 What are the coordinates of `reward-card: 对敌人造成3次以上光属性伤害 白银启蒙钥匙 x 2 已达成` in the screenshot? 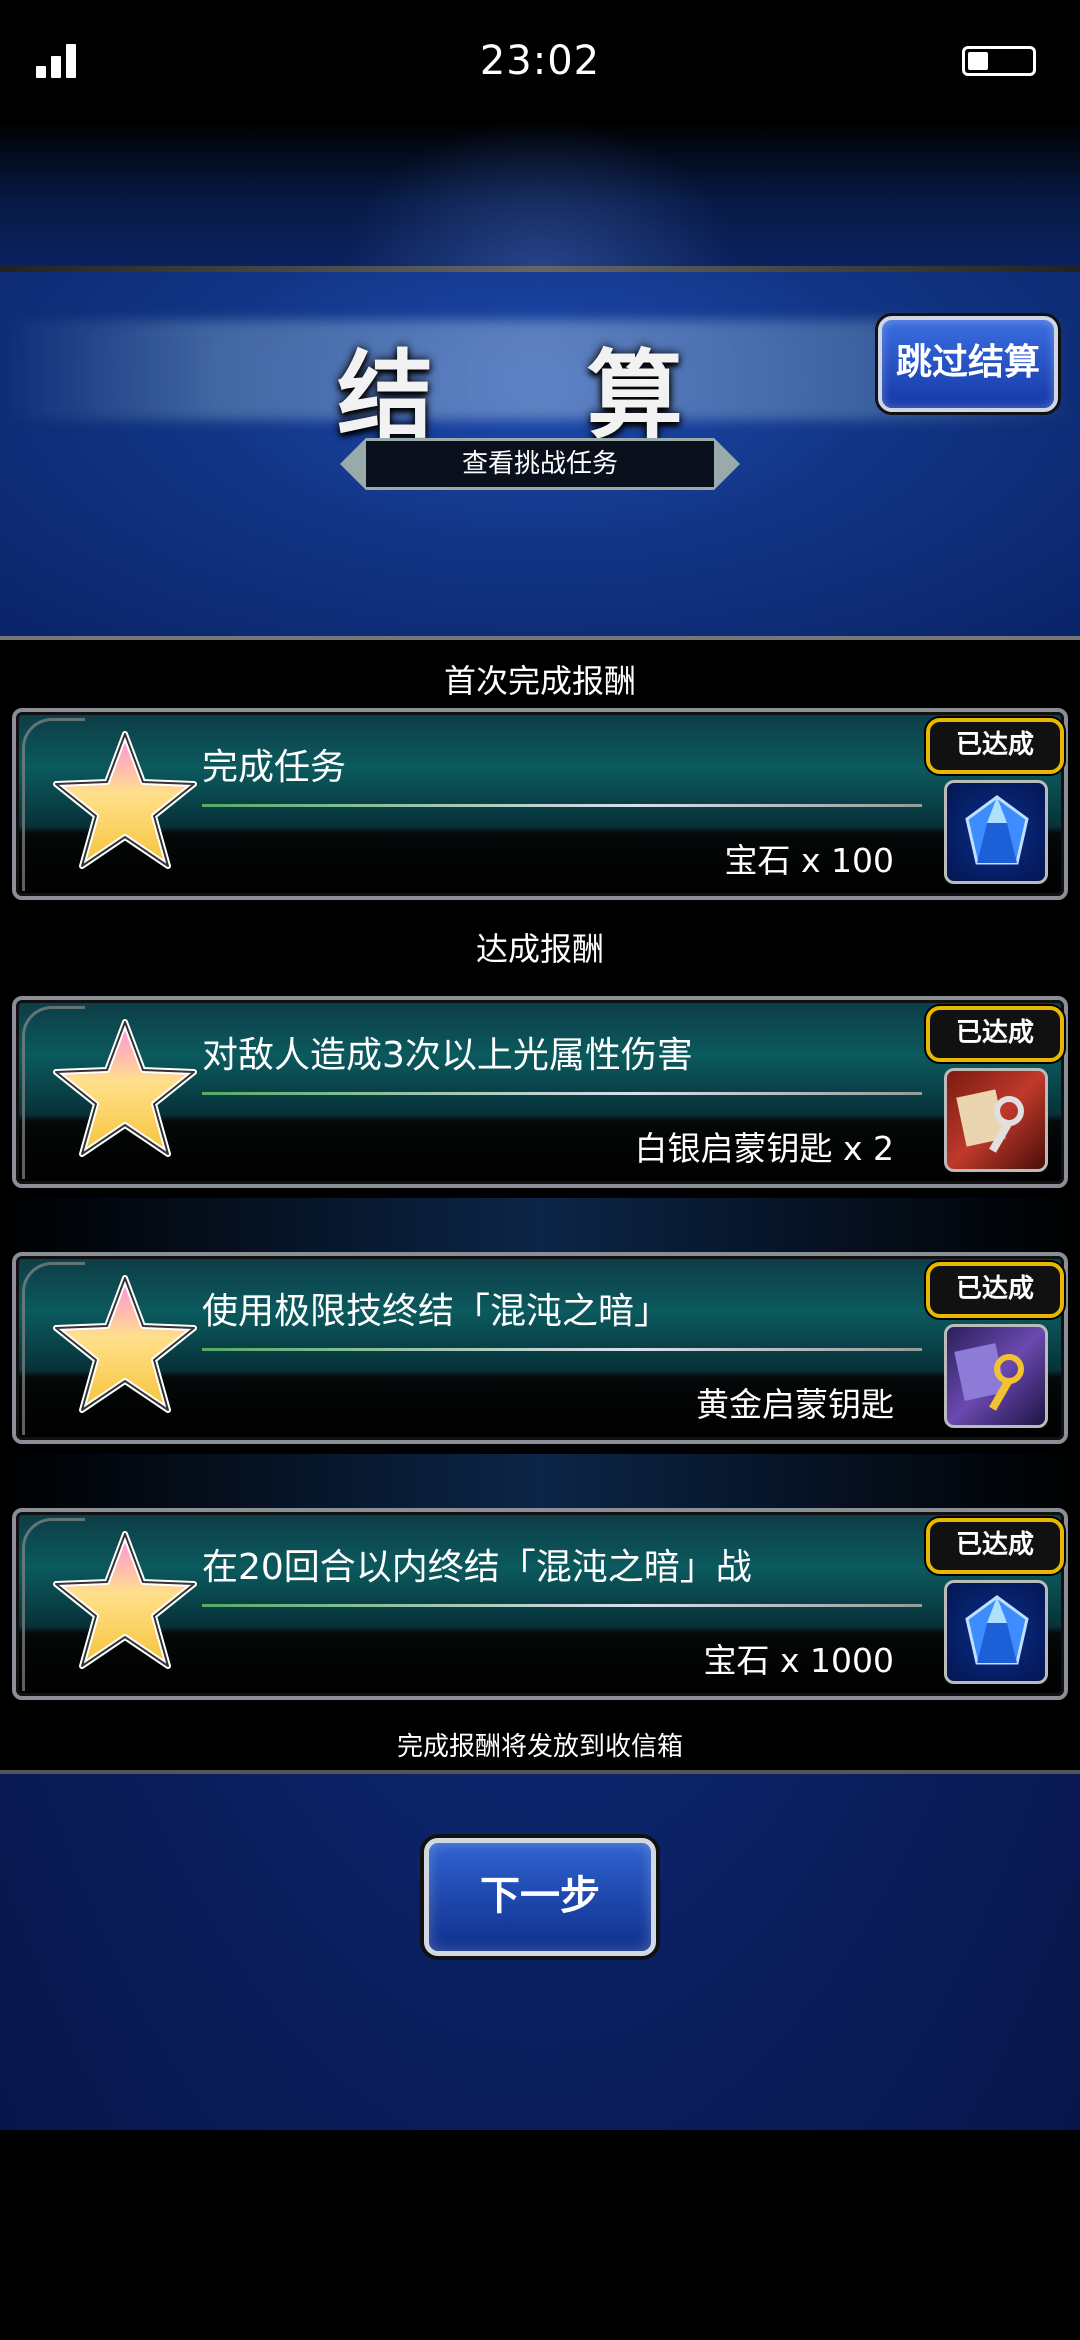 It's located at (540, 1092).